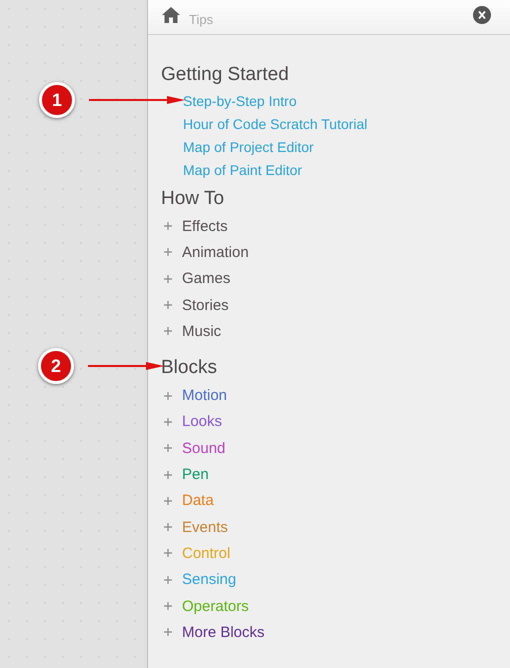 This screenshot has width=510, height=668. What do you see at coordinates (223, 632) in the screenshot?
I see `topic-item: More Blocks` at bounding box center [223, 632].